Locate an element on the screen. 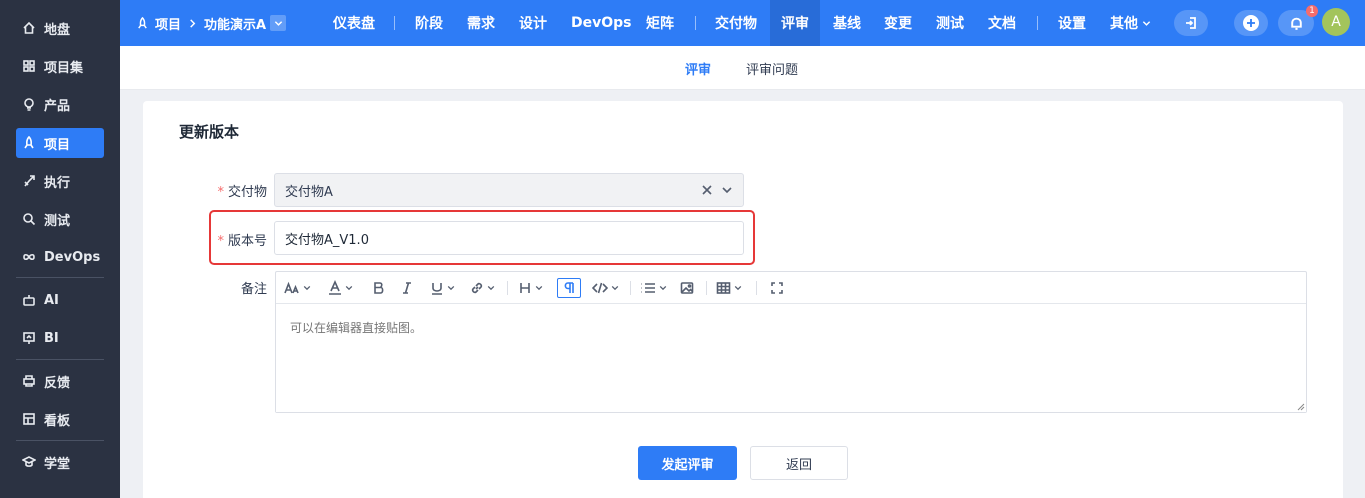  sidebar-item-label: 反馈 is located at coordinates (57, 383).